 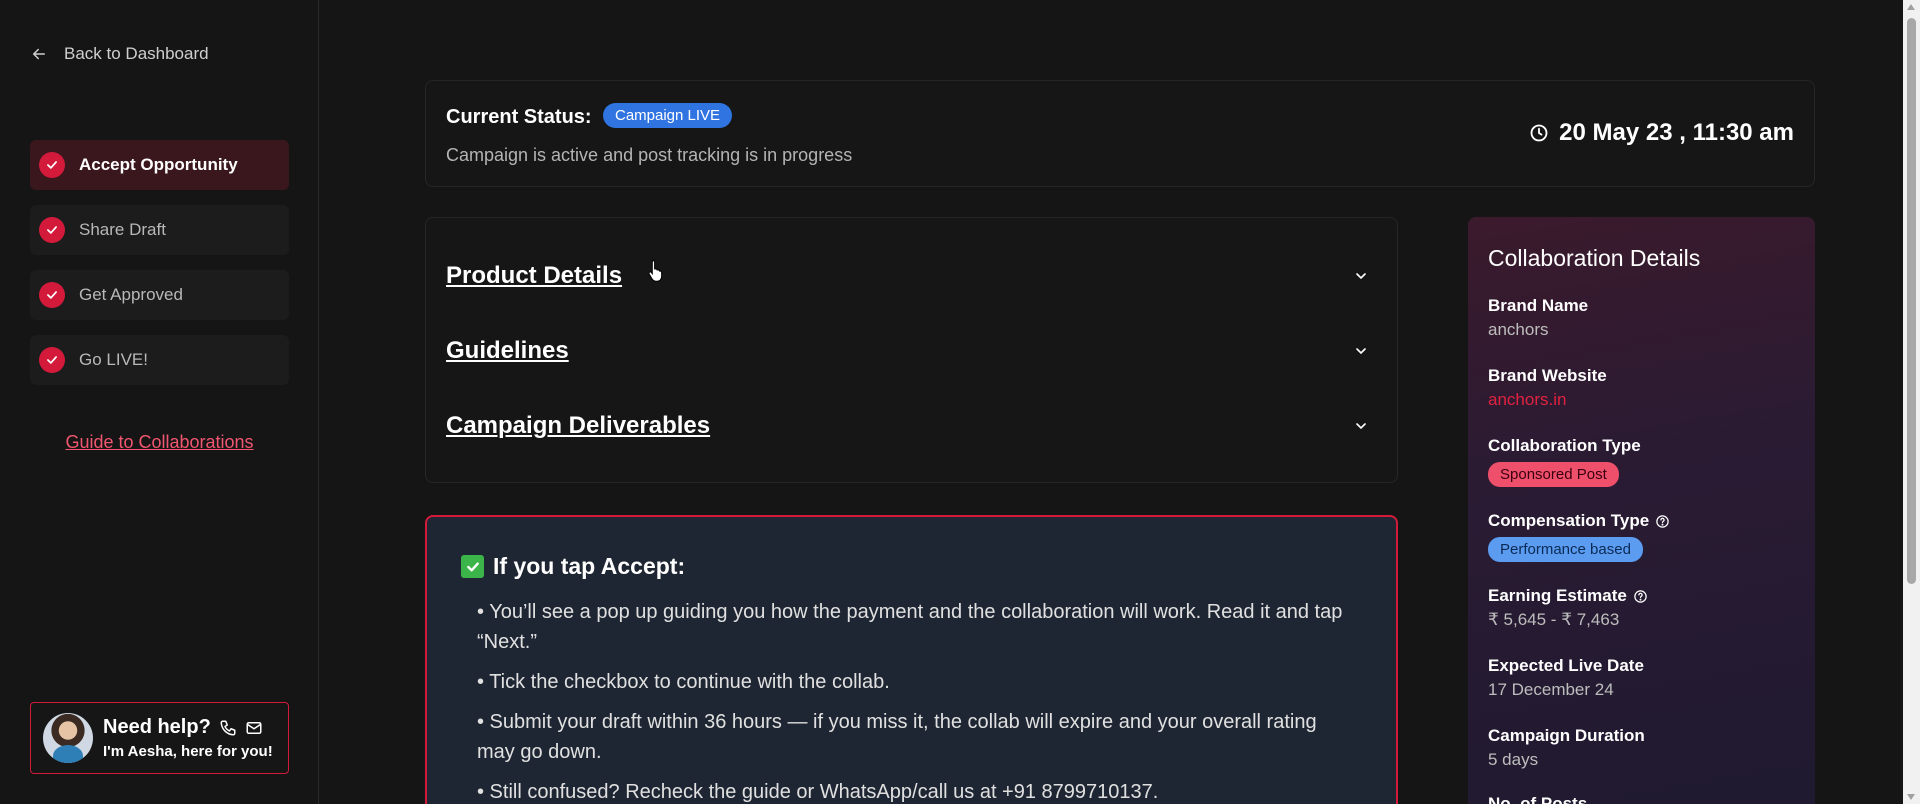 What do you see at coordinates (1566, 735) in the screenshot?
I see `field-label: Campaign Duration` at bounding box center [1566, 735].